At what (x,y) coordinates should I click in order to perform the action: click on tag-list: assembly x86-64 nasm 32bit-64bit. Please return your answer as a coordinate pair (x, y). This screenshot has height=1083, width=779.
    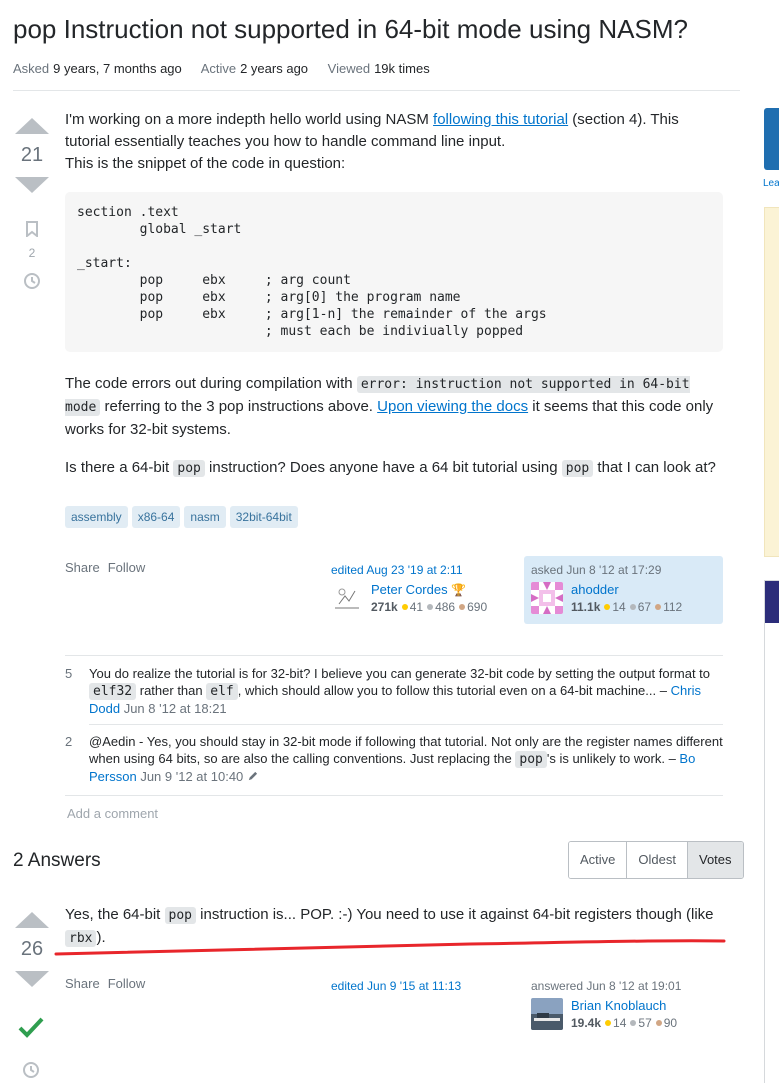
    Looking at the image, I should click on (183, 517).